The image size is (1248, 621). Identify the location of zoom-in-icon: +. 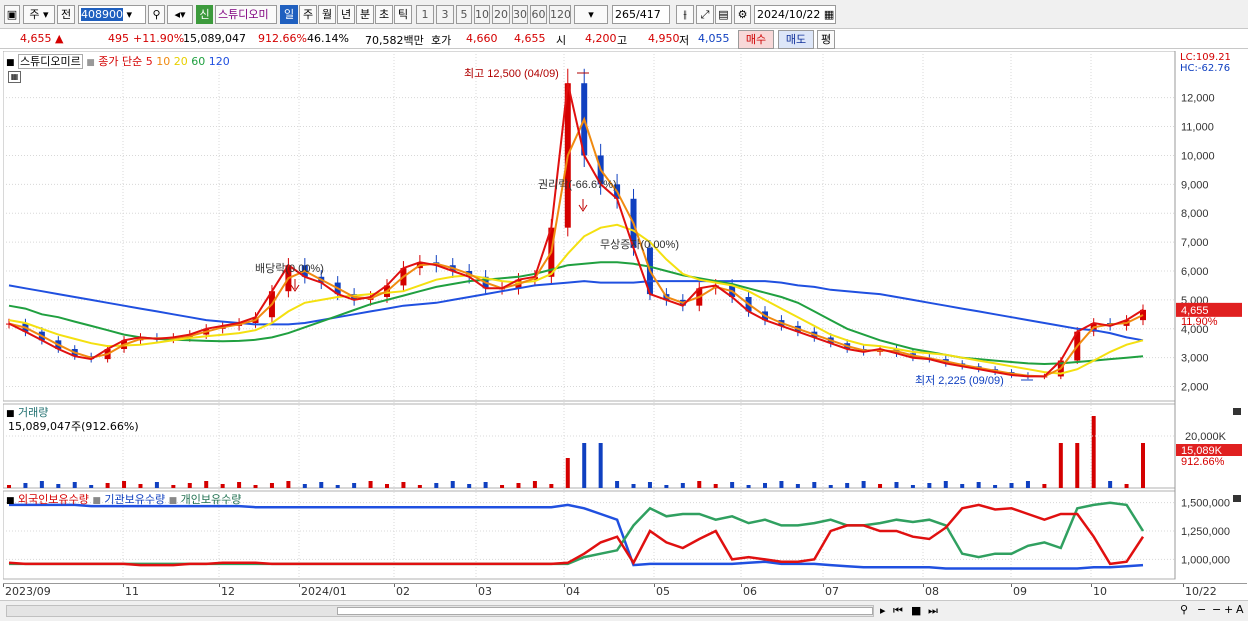
(1228, 609).